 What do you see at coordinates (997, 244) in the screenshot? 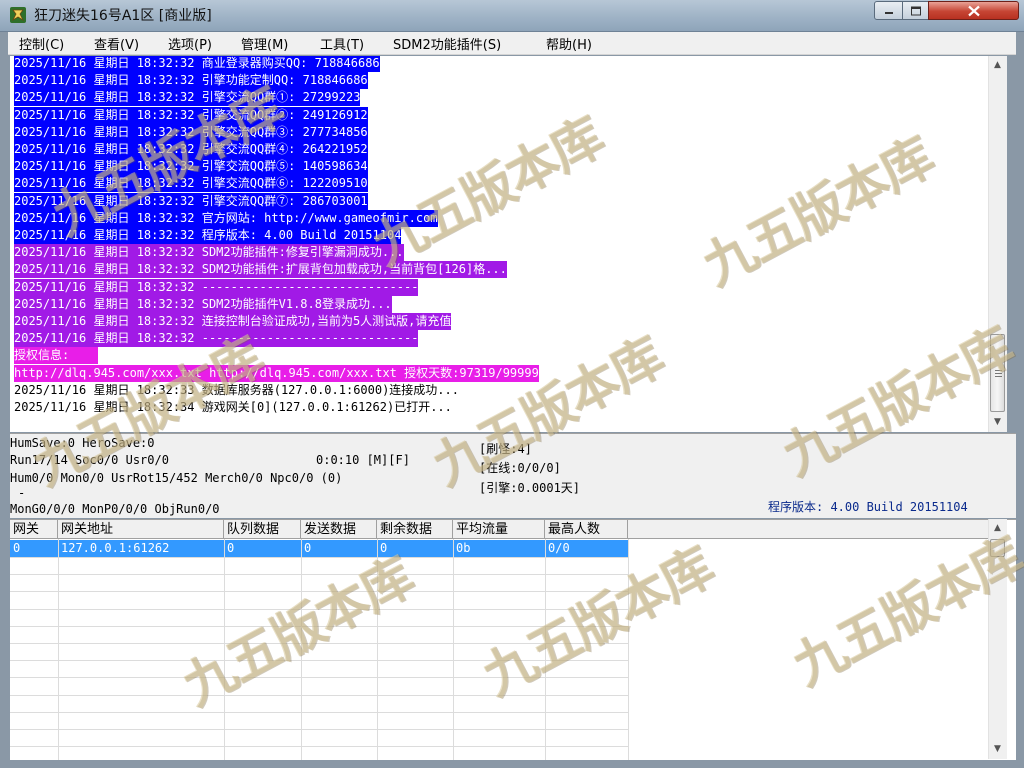
I see `log-scrollbar: ▲ ▼` at bounding box center [997, 244].